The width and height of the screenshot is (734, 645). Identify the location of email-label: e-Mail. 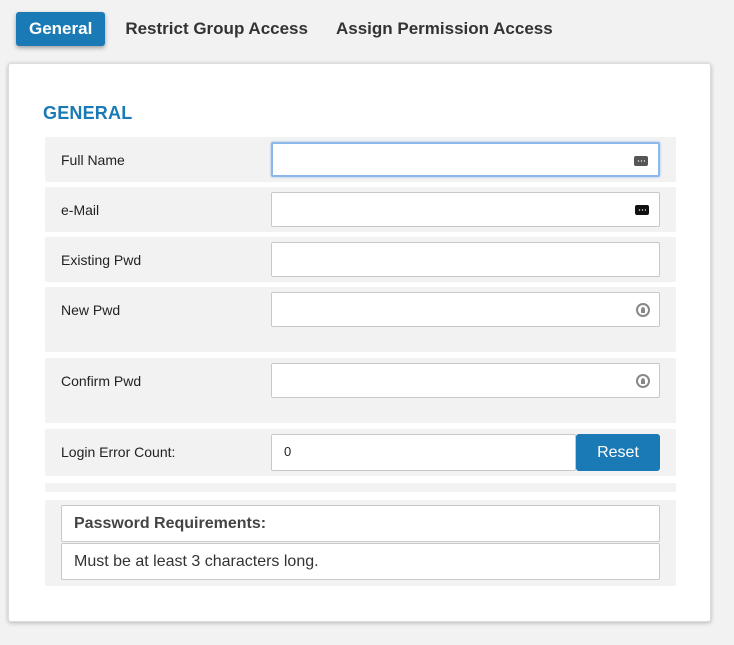
(80, 210).